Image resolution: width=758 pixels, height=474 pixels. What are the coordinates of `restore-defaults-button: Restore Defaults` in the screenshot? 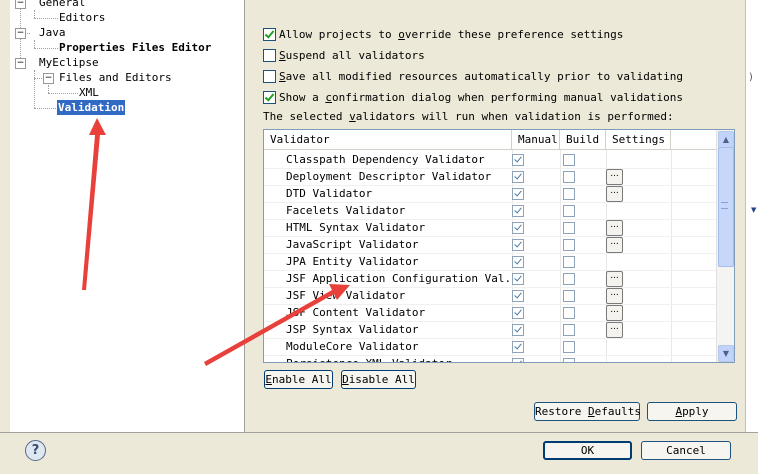 It's located at (587, 411).